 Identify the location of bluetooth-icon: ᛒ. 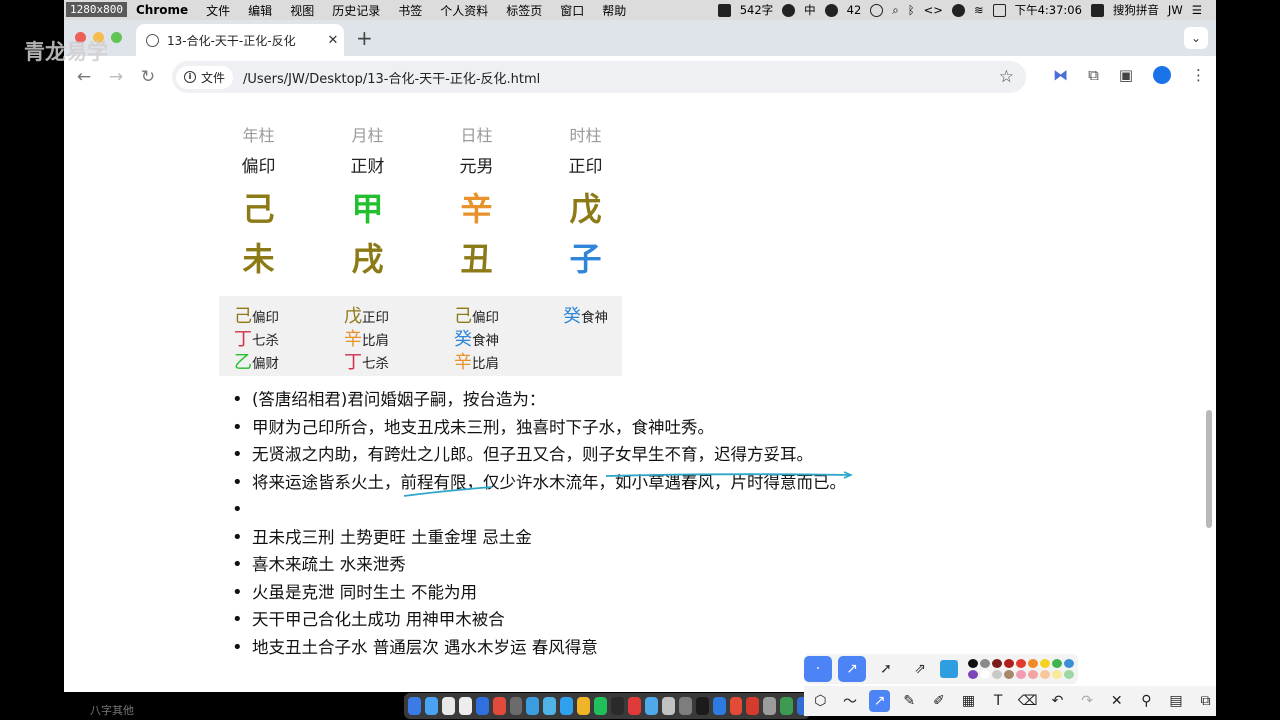
(911, 10).